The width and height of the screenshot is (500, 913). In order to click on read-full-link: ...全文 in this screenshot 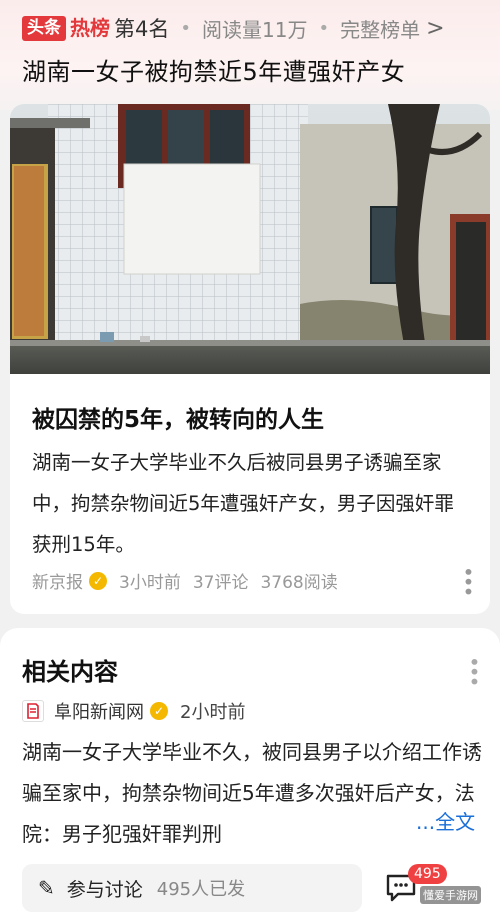, I will do `click(443, 820)`.